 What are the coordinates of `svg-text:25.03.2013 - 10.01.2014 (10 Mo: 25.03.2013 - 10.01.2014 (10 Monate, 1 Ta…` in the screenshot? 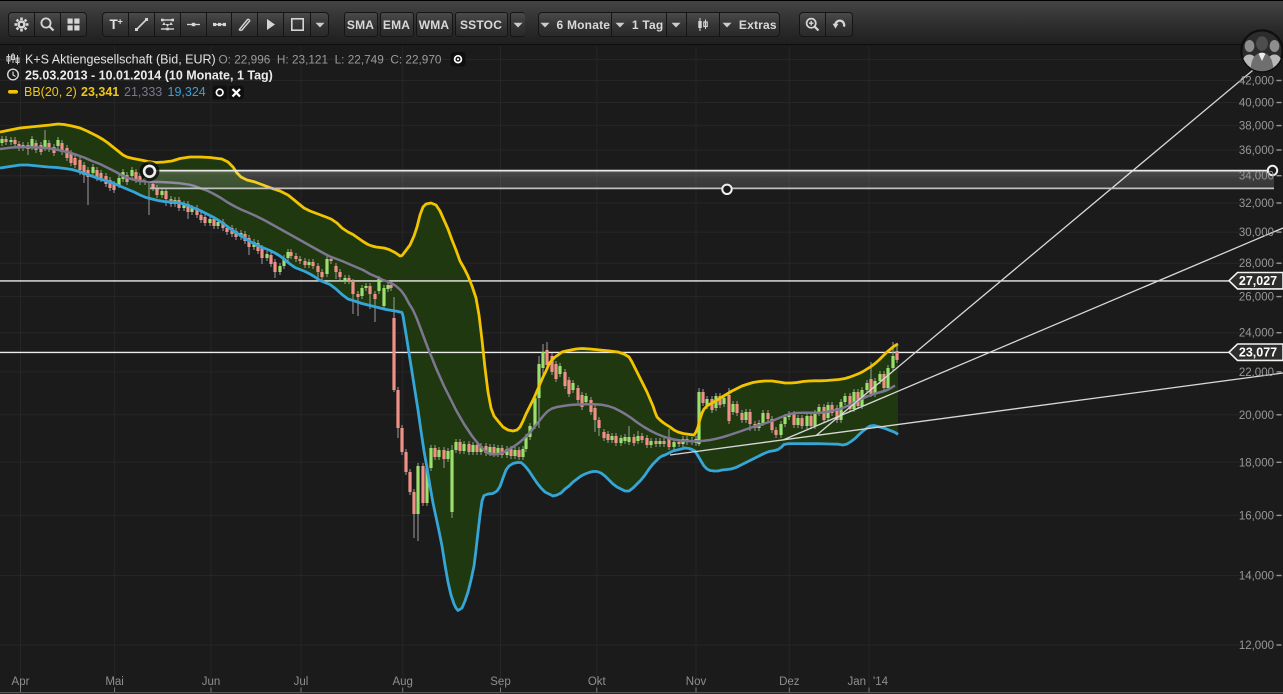 It's located at (149, 76).